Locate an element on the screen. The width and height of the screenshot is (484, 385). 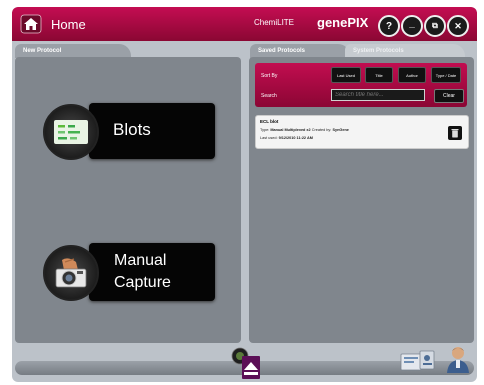
sort-type-date-button: Type / Date is located at coordinates (446, 75).